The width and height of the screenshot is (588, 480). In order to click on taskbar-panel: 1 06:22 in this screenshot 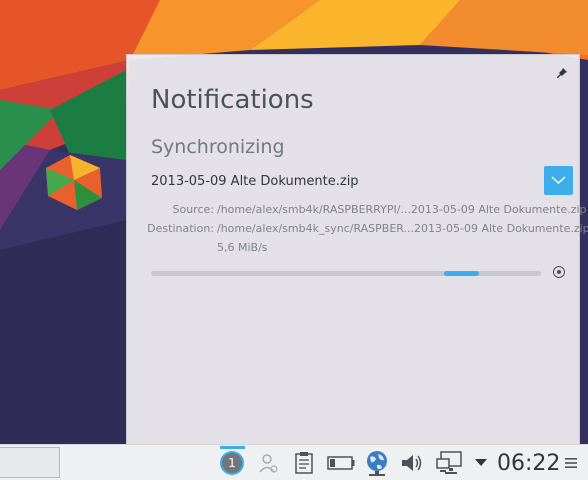, I will do `click(294, 462)`.